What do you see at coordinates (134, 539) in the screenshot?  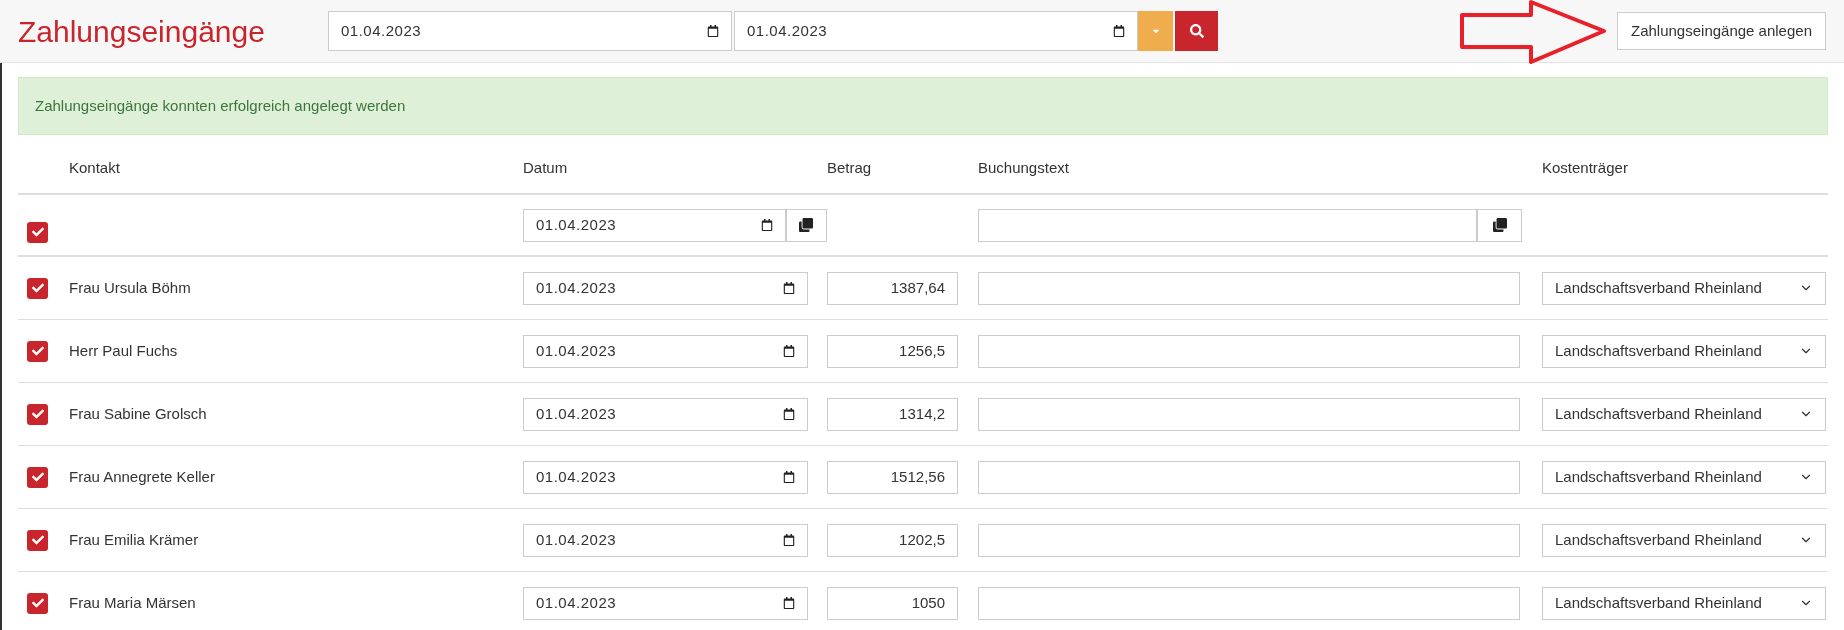 I see `contact-name: Frau Emilia Krämer` at bounding box center [134, 539].